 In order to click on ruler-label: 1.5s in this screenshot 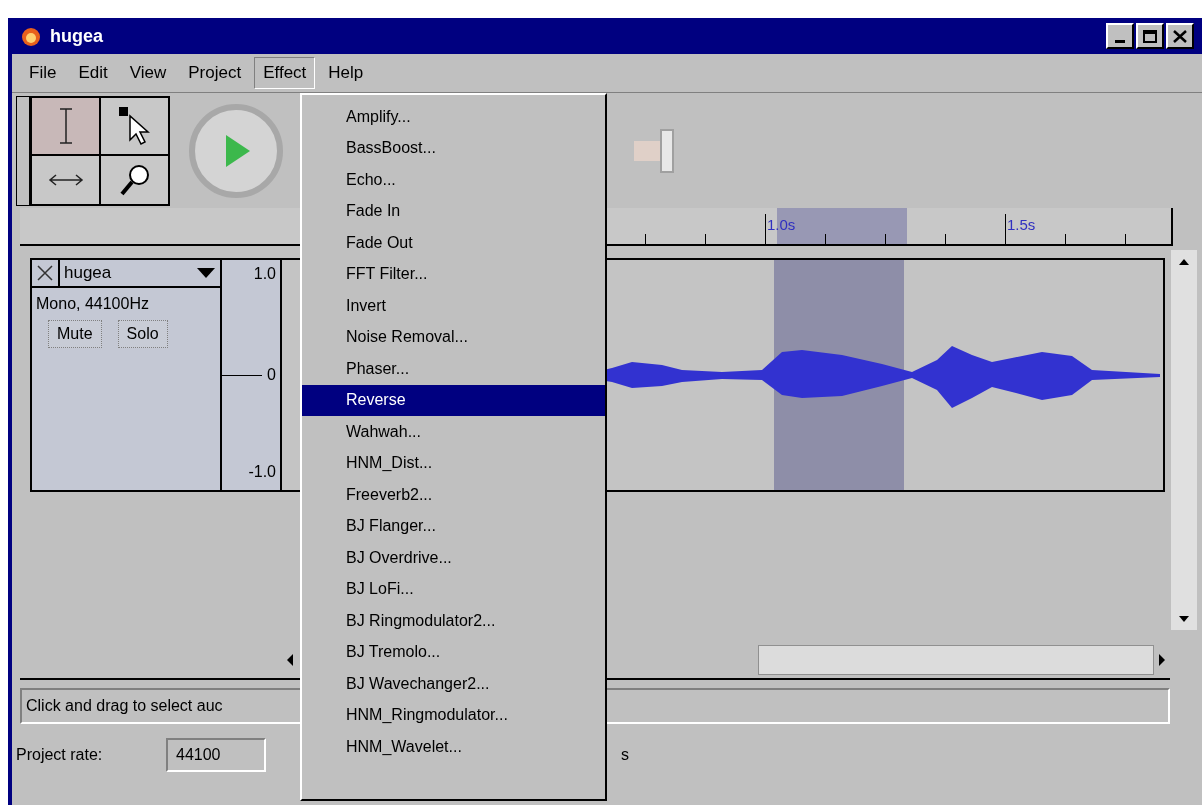, I will do `click(1020, 225)`.